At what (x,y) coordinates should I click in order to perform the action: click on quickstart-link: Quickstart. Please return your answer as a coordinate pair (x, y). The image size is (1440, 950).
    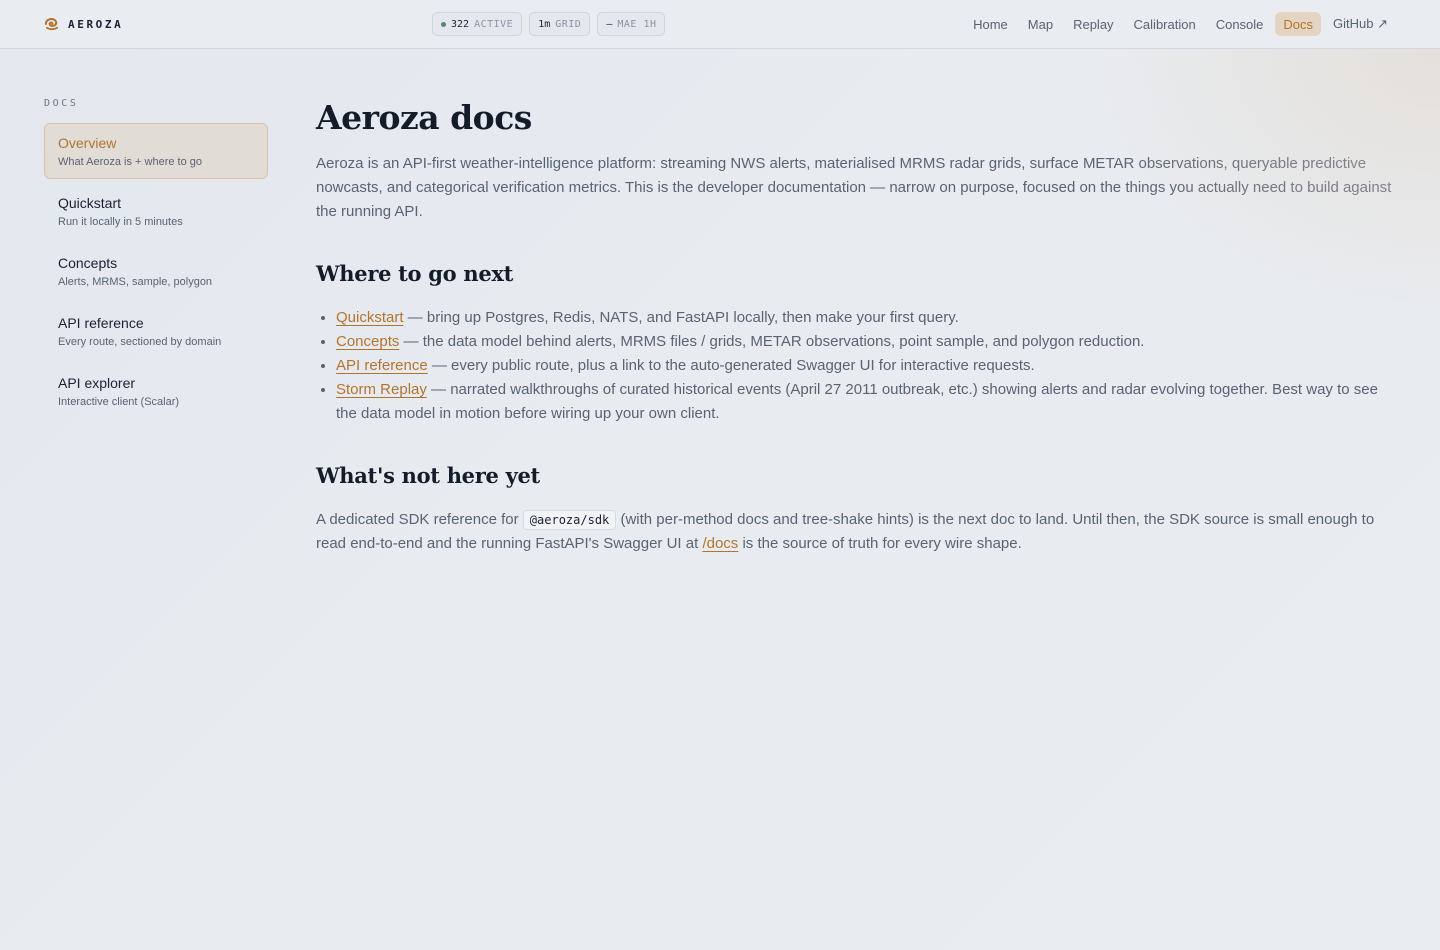
    Looking at the image, I should click on (370, 317).